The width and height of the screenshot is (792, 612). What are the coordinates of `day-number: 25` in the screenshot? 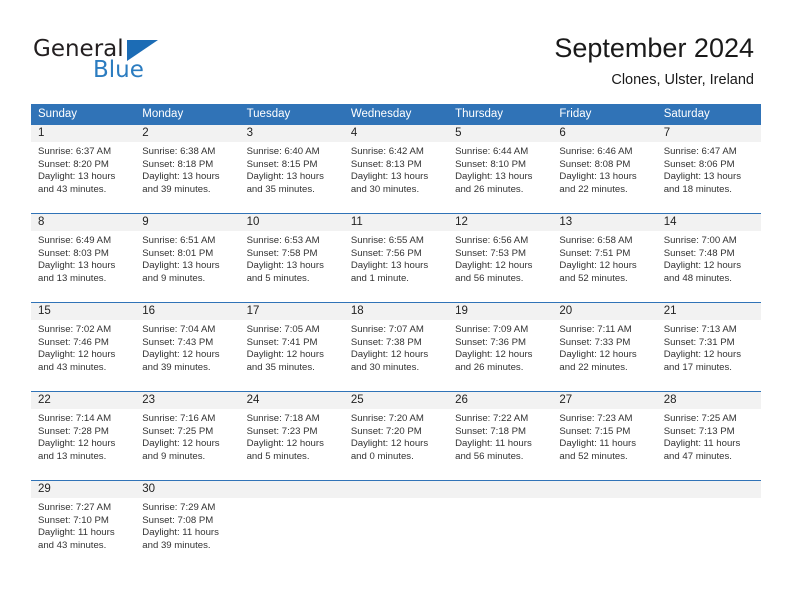 It's located at (396, 400).